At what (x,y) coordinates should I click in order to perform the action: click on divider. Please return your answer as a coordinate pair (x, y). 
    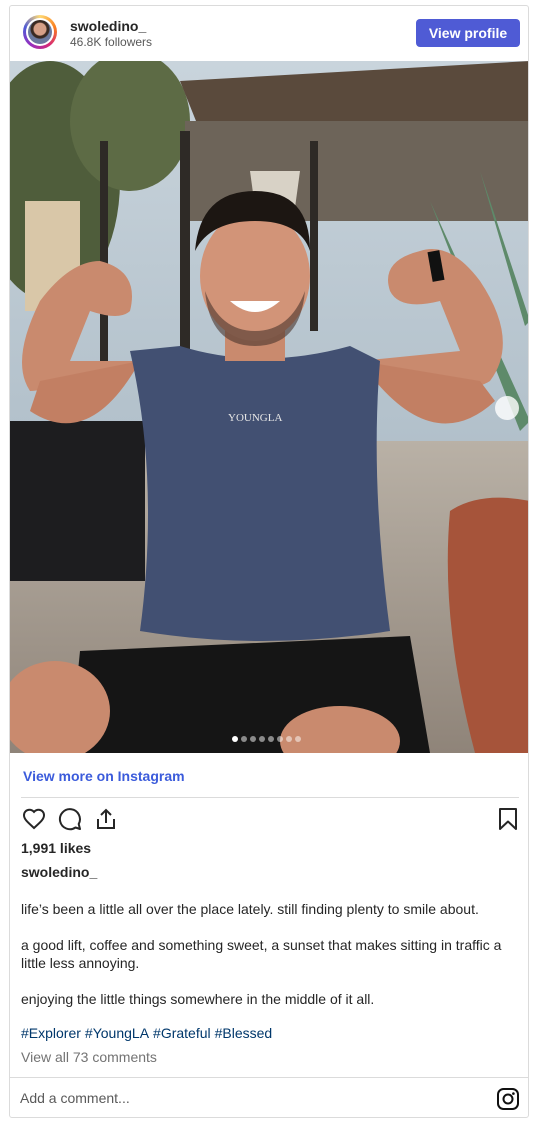
    Looking at the image, I should click on (270, 797).